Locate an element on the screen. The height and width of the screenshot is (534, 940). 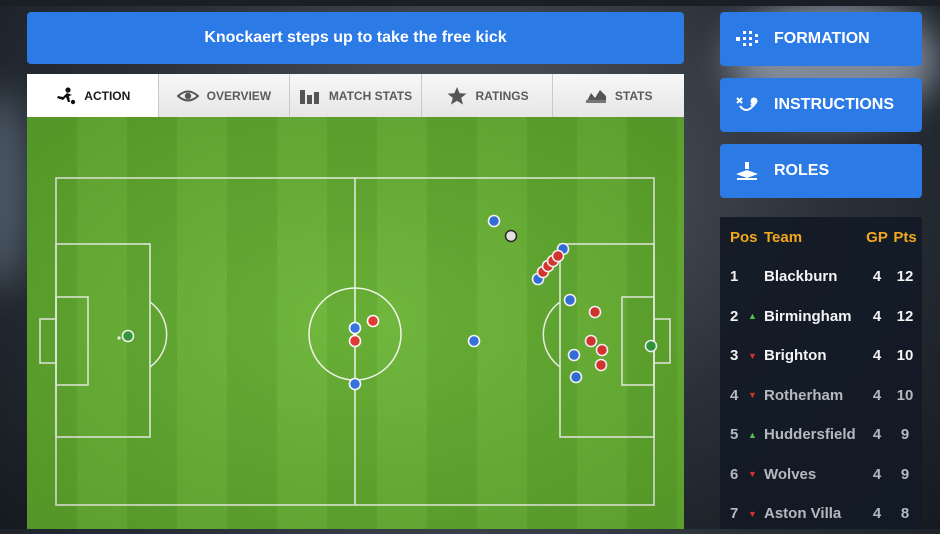
roles-icon is located at coordinates (747, 171).